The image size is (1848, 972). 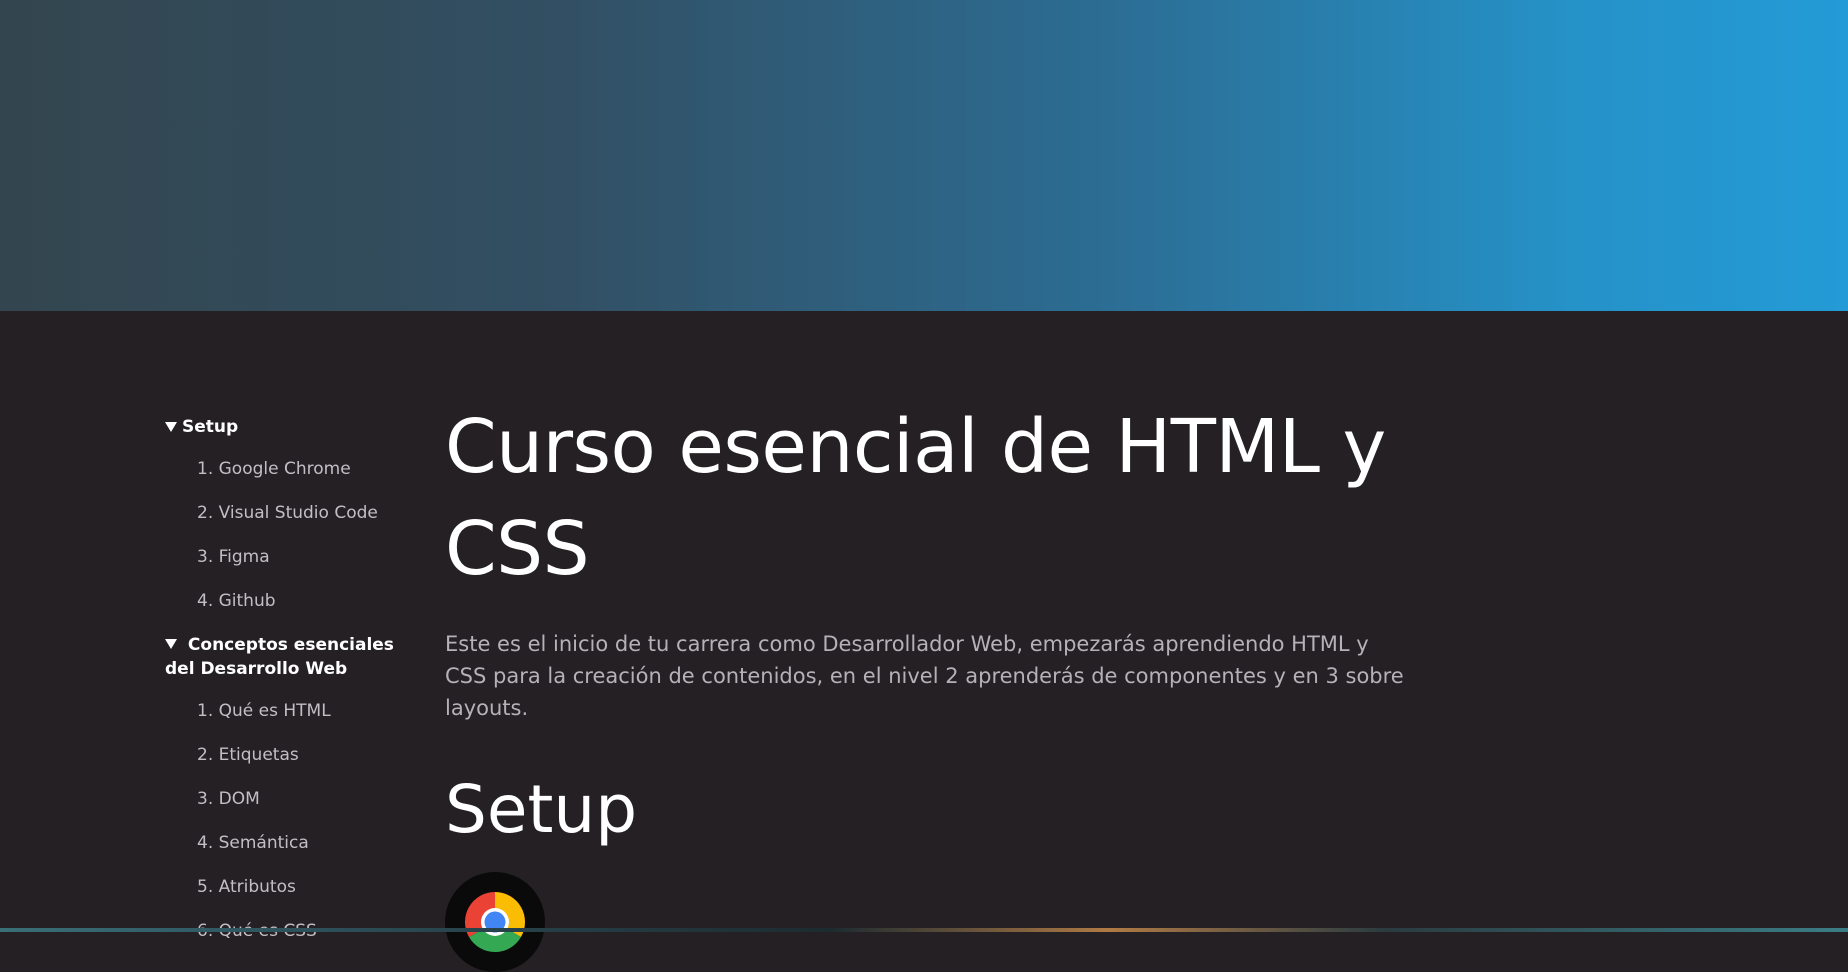 I want to click on toc-item-figma: 3. Figma, so click(x=298, y=557).